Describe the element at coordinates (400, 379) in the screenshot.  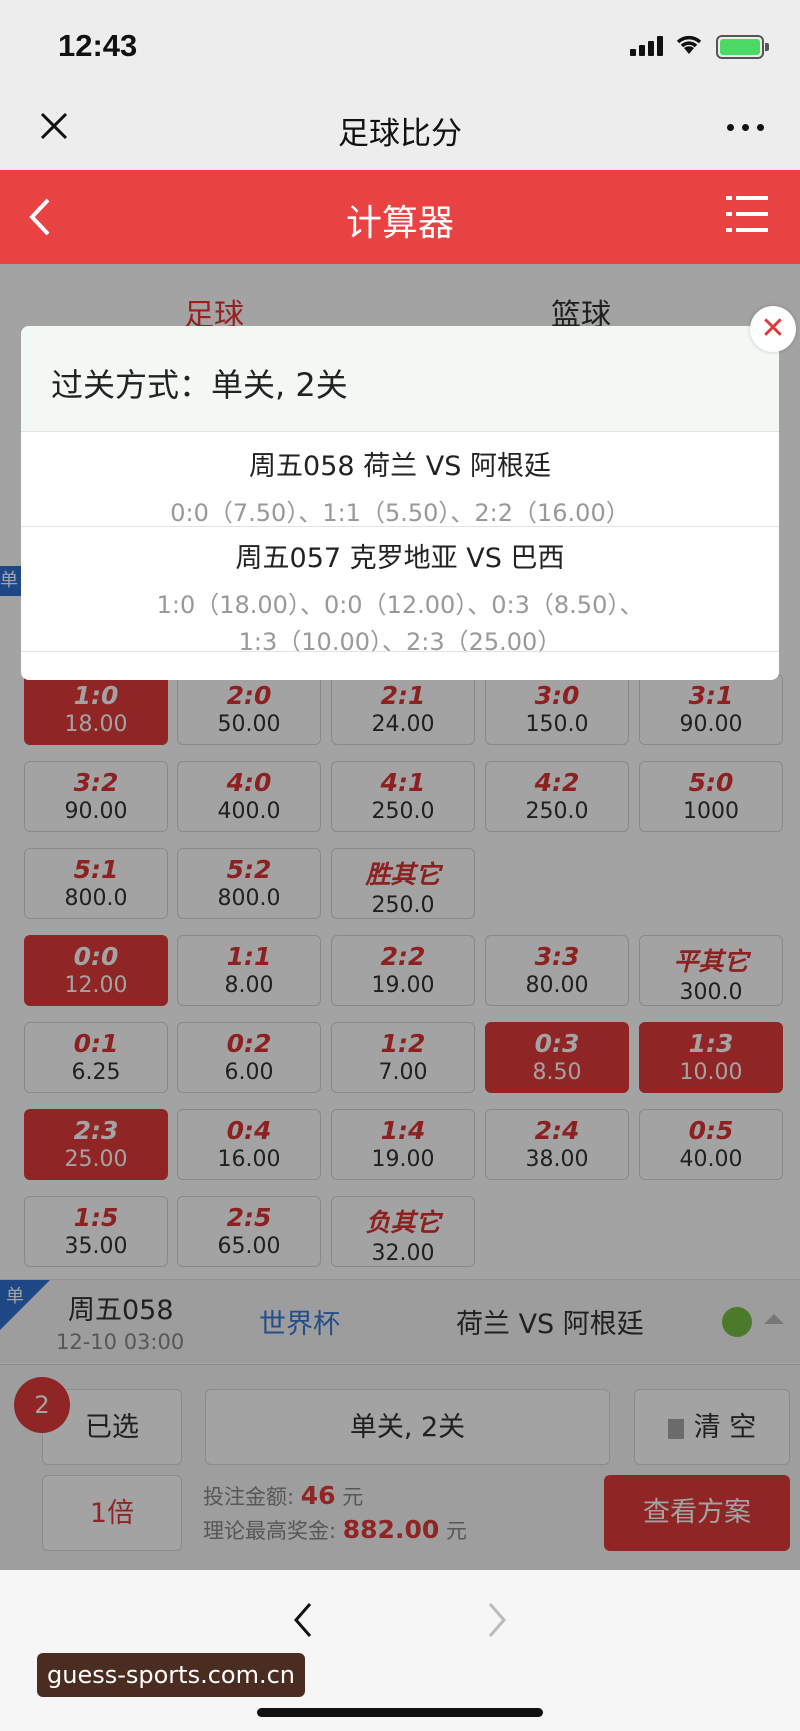
I see `popup-header: 过关方式：单关, 2关` at that location.